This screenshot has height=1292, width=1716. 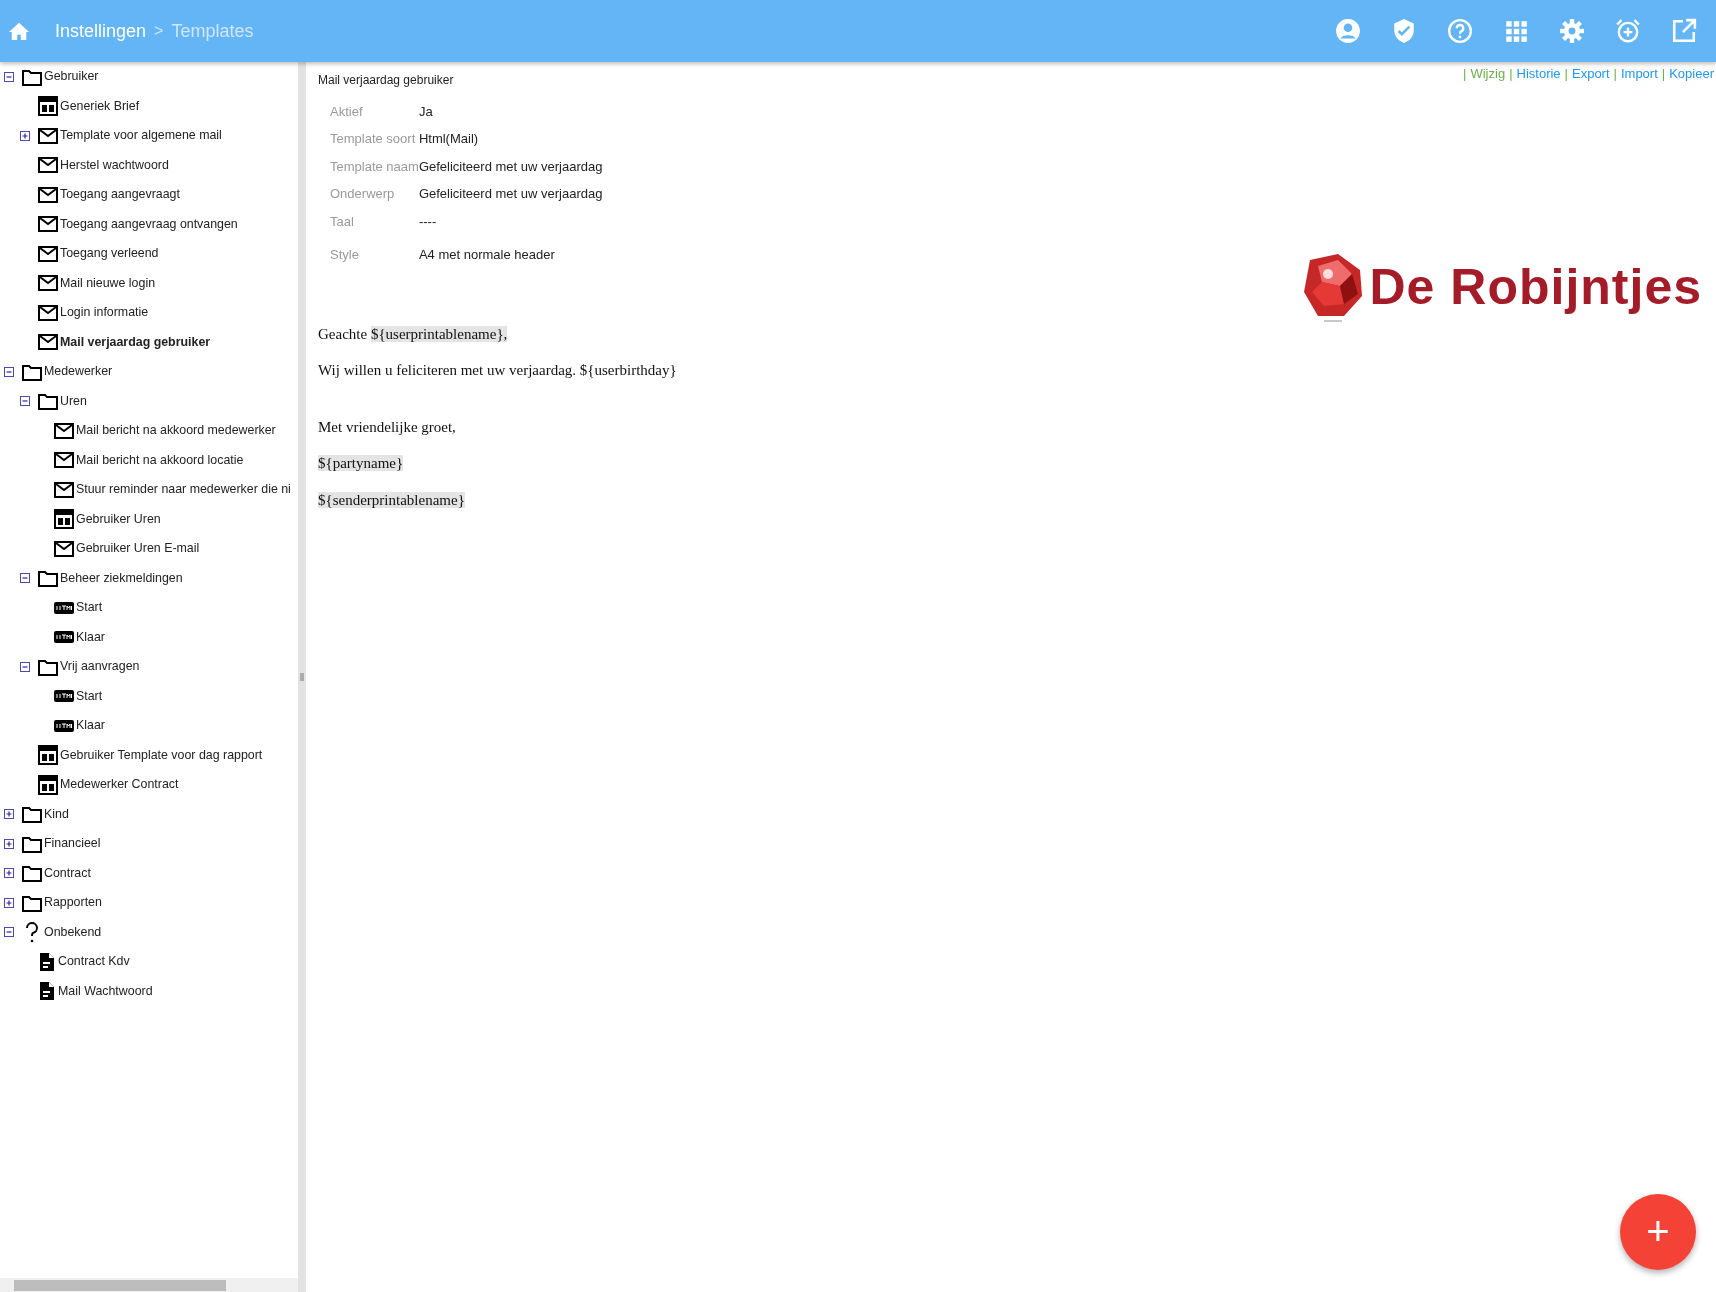 I want to click on tree-item: Toegang aangevraagt, so click(x=120, y=195).